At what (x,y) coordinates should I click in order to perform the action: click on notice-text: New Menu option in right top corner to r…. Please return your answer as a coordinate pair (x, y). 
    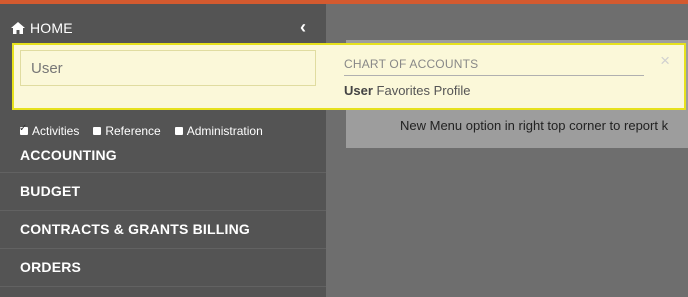
    Looking at the image, I should click on (534, 125).